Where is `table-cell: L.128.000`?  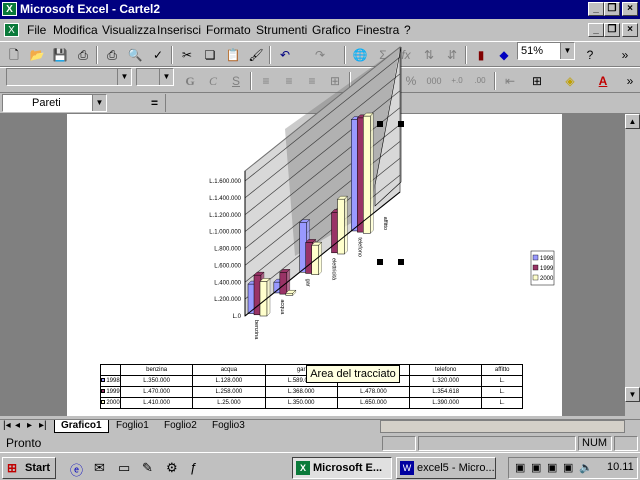
table-cell: L.128.000 is located at coordinates (229, 381).